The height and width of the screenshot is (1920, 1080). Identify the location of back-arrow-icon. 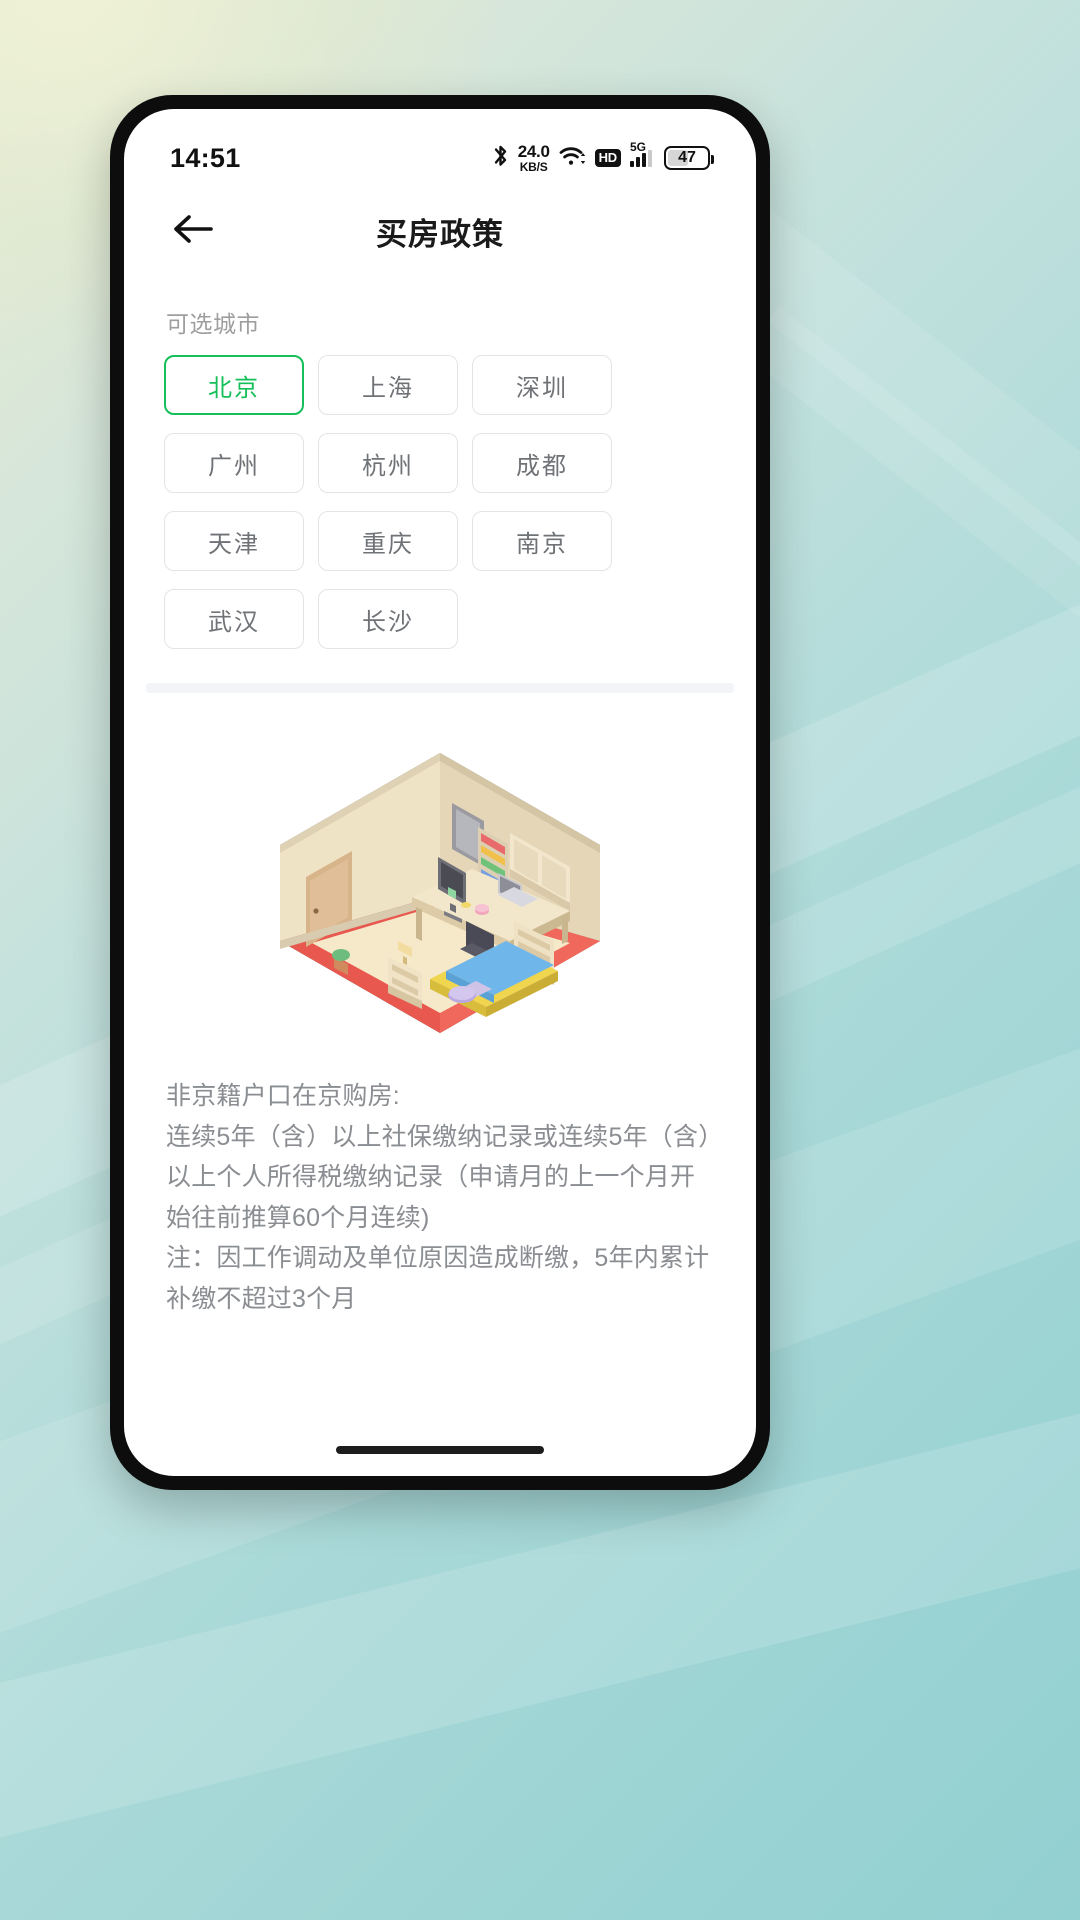
(193, 231).